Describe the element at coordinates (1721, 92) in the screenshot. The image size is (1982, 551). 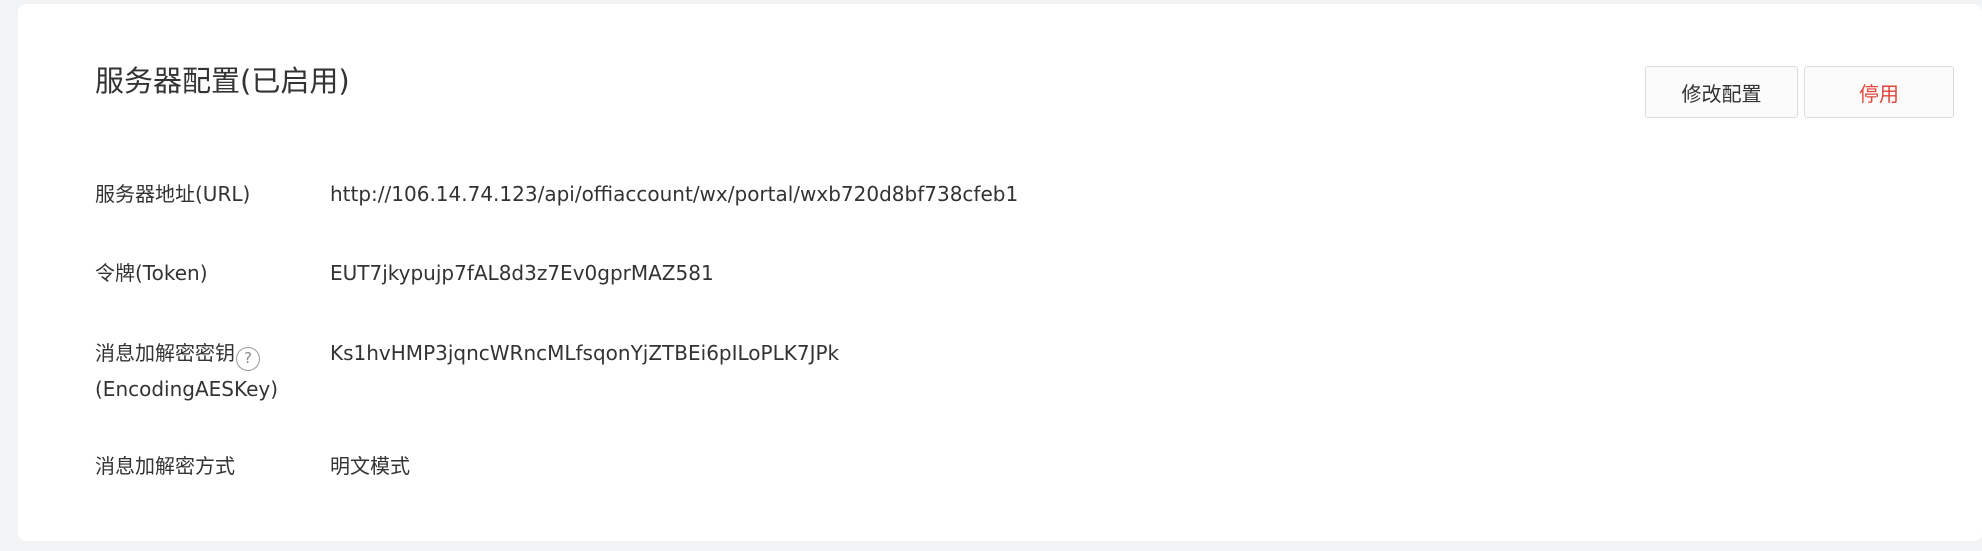
I see `edit-config-button: 修改配置` at that location.